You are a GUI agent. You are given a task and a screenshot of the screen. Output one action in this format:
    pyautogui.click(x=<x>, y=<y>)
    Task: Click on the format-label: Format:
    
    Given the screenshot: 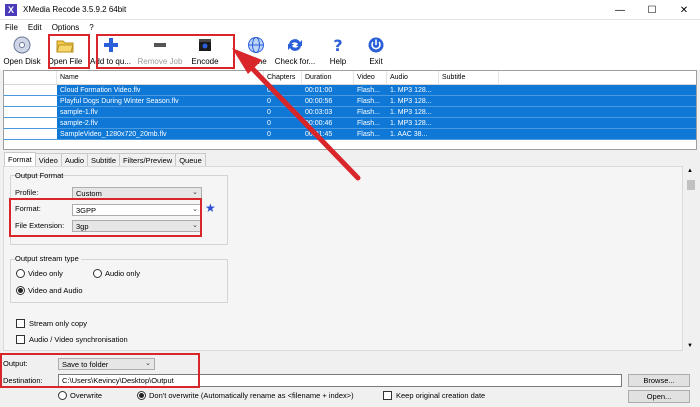 What is the action you would take?
    pyautogui.click(x=28, y=208)
    